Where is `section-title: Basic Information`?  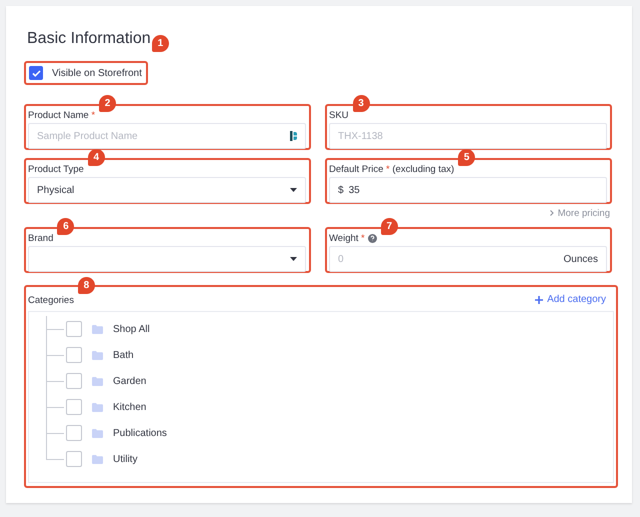
section-title: Basic Information is located at coordinates (89, 39).